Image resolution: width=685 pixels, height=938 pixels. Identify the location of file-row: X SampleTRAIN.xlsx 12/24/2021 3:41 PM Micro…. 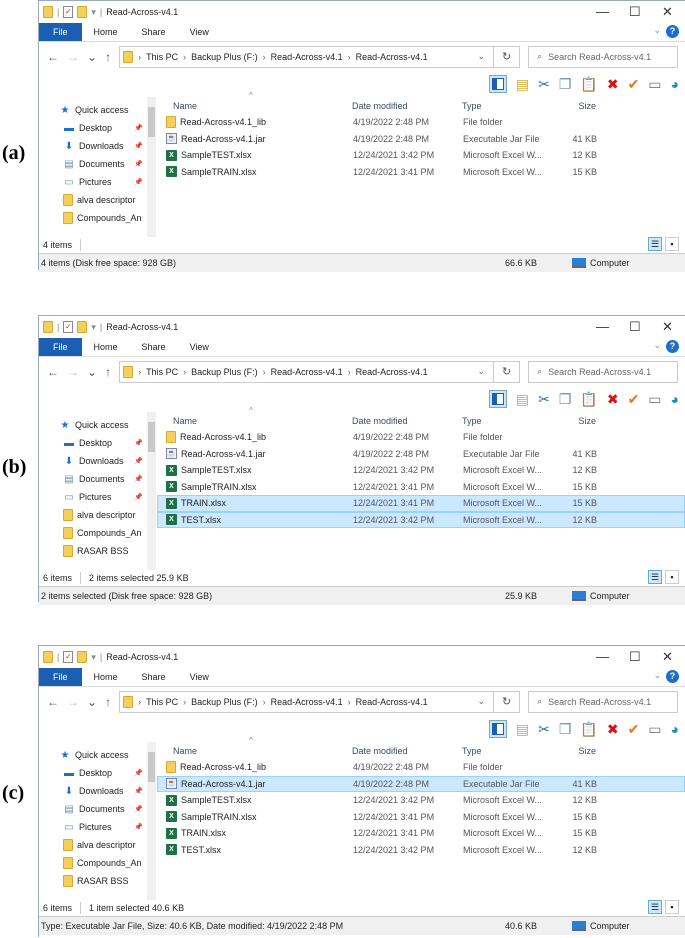
(421, 817).